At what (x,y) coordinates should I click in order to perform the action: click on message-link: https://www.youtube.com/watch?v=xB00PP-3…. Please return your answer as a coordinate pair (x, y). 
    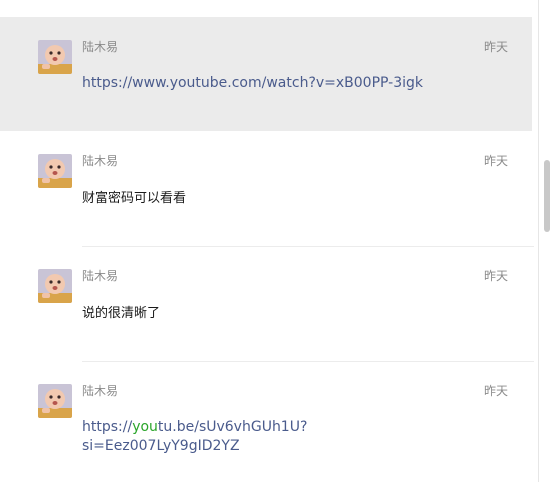
    Looking at the image, I should click on (252, 83).